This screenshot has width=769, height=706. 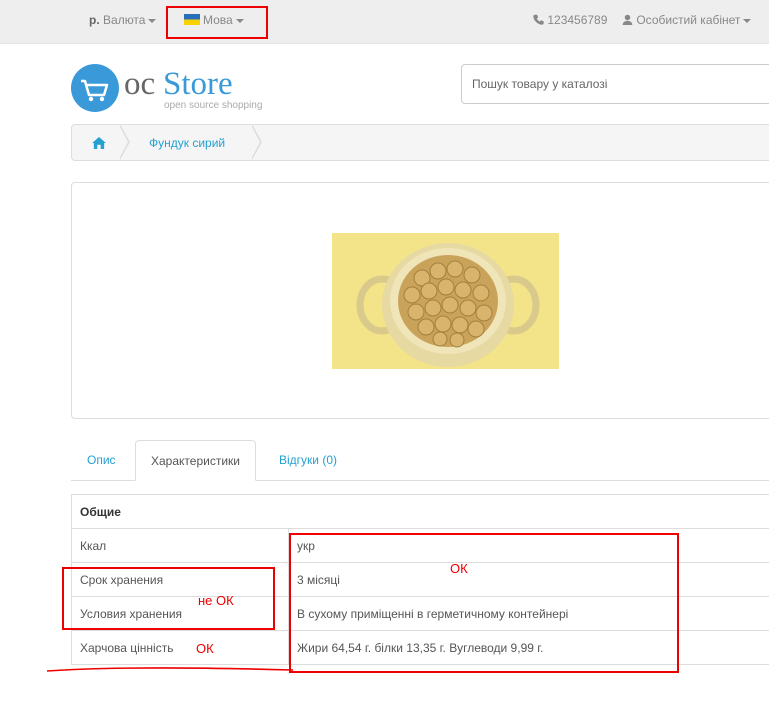 I want to click on annotation-box-names, so click(x=168, y=598).